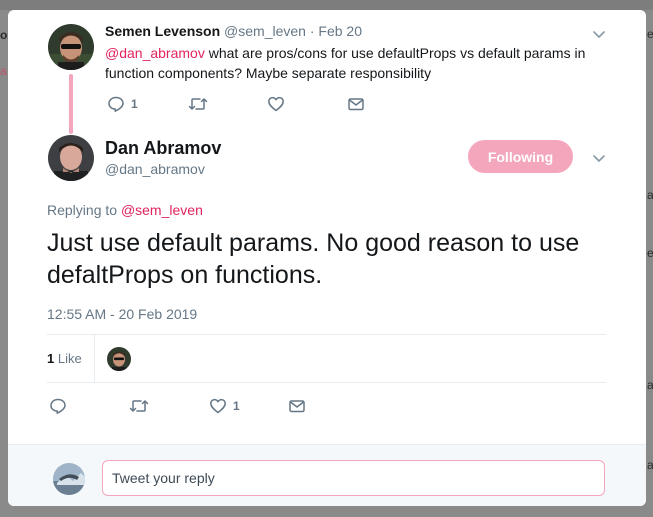 Image resolution: width=653 pixels, height=517 pixels. What do you see at coordinates (71, 104) in the screenshot?
I see `thread-line` at bounding box center [71, 104].